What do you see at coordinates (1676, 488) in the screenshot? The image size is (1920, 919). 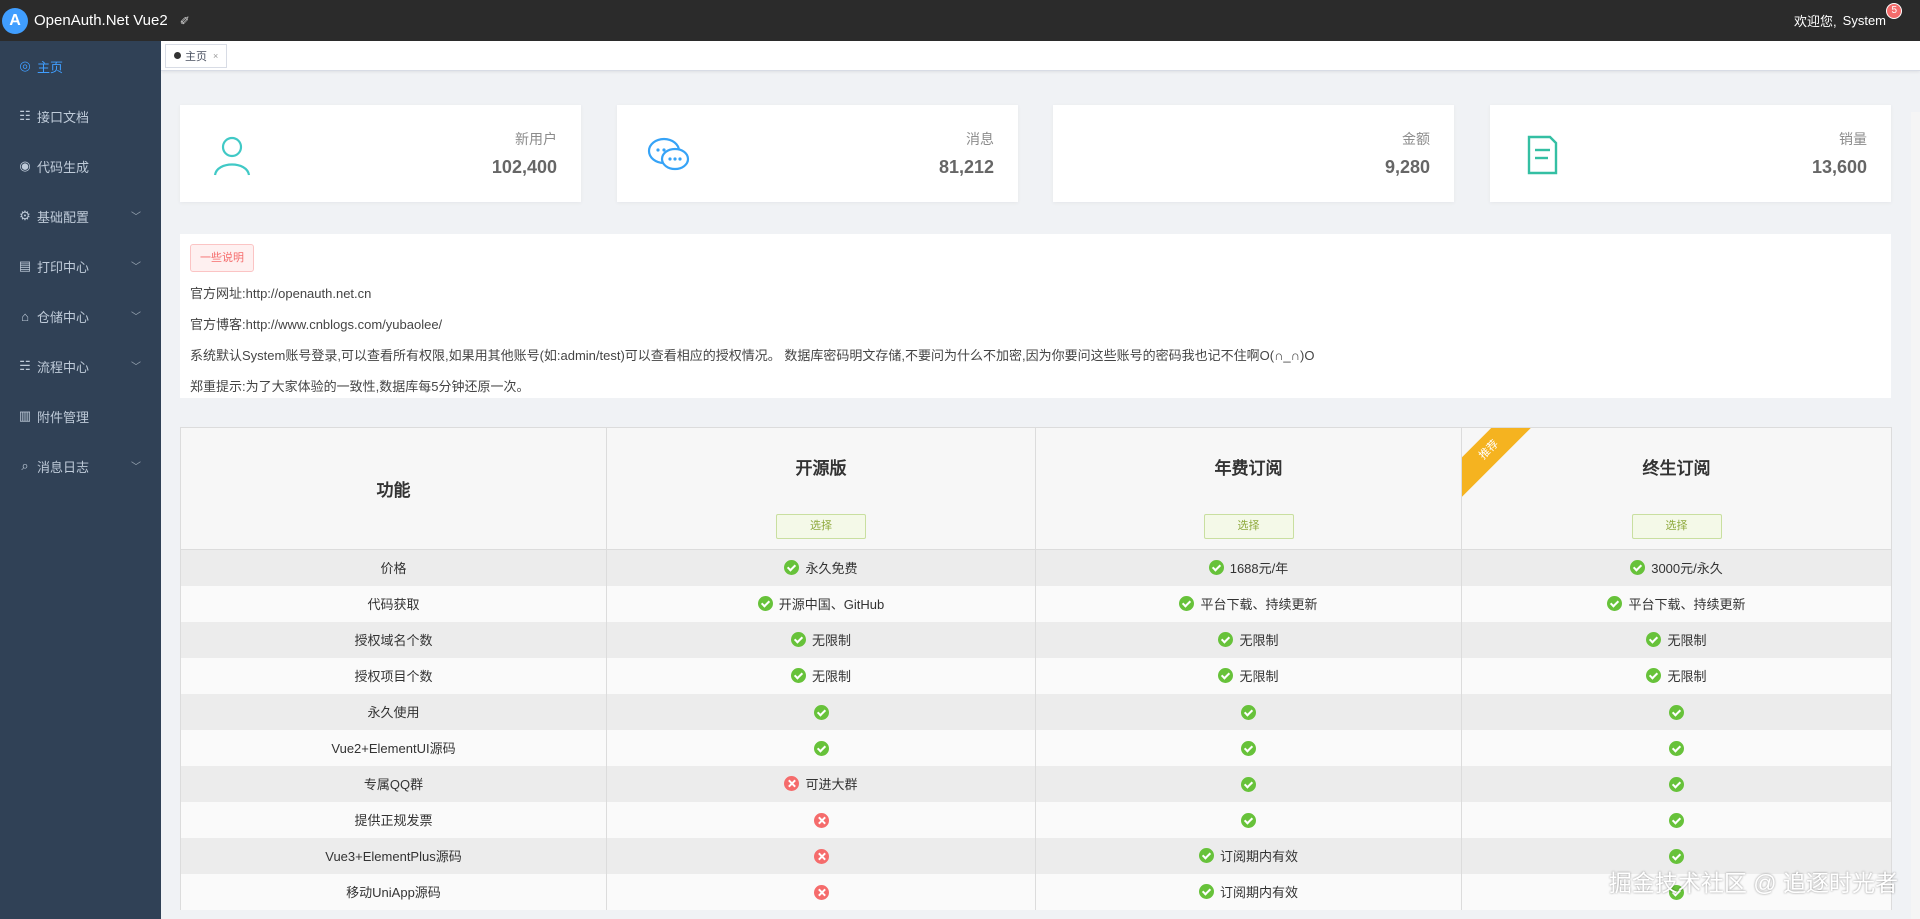 I see `plan-lifetime: 推荐 终生订阅 选择` at bounding box center [1676, 488].